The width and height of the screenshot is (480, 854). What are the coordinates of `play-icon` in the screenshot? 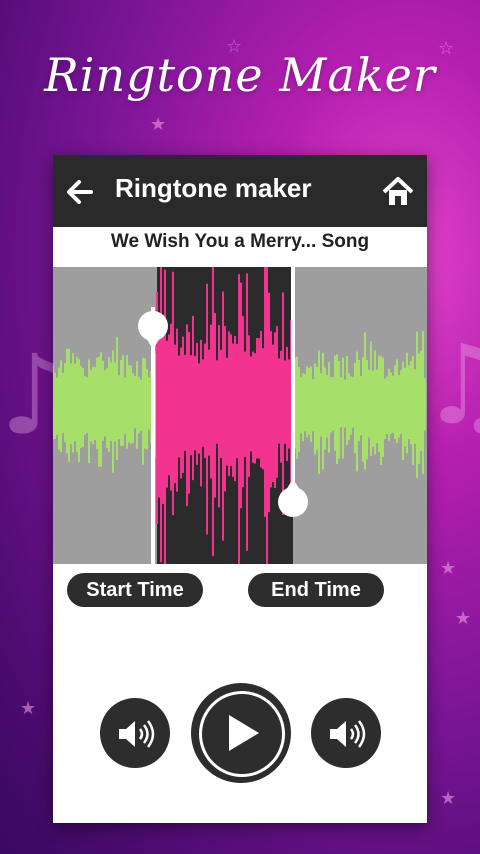 It's located at (244, 733).